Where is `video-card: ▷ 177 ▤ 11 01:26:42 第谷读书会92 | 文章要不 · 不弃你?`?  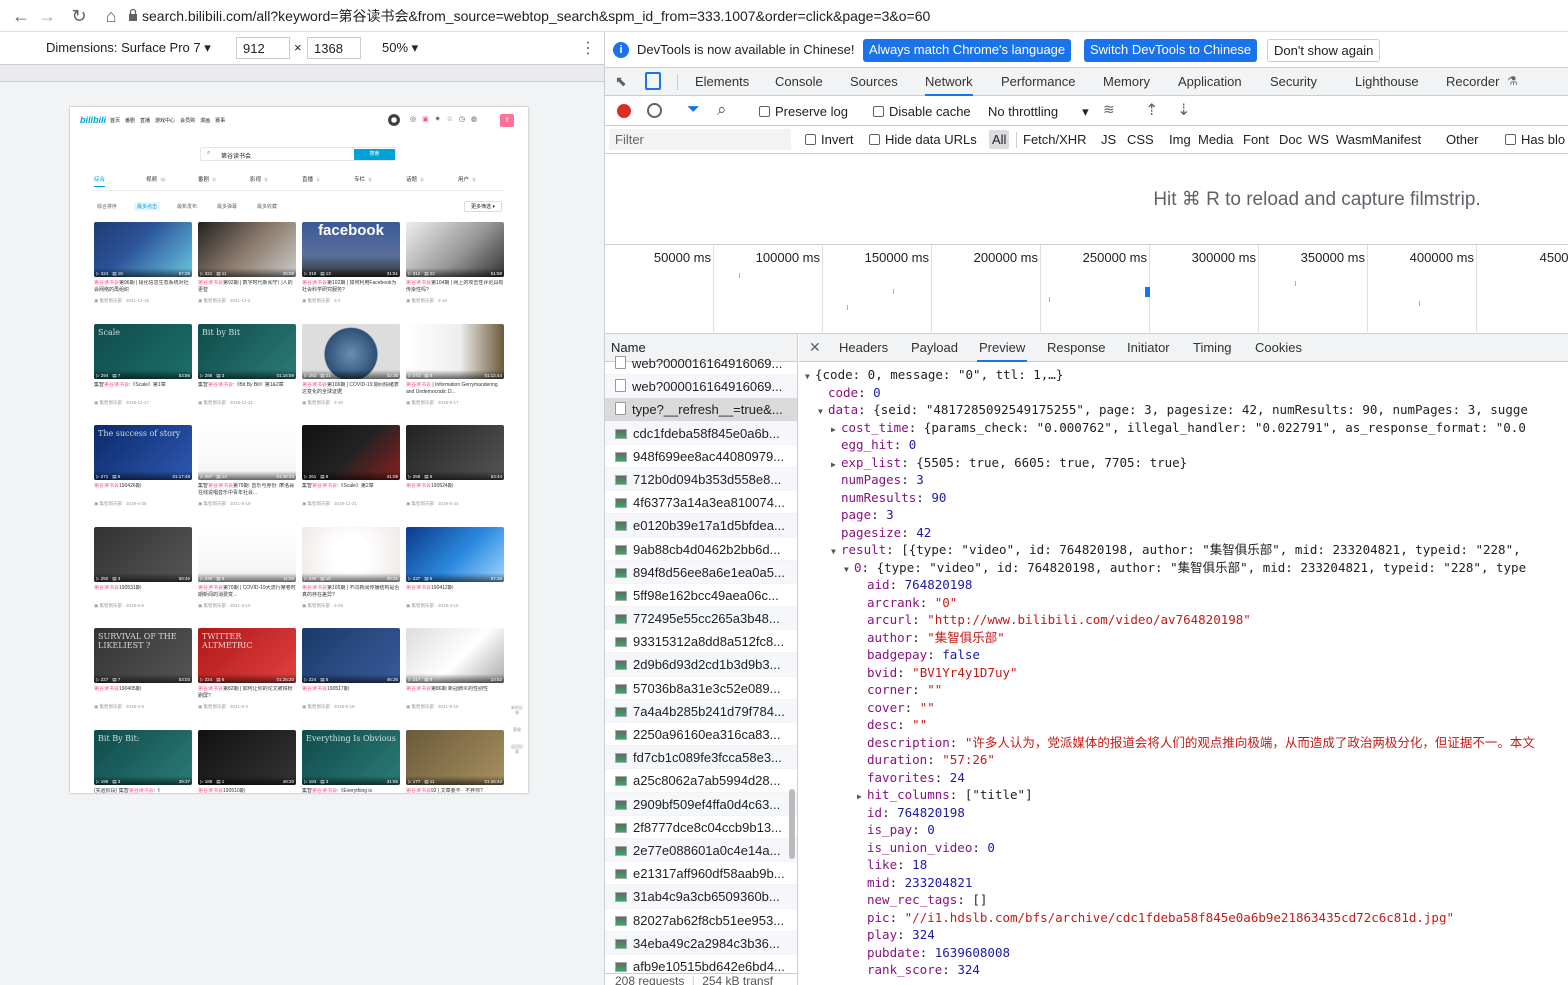
video-card: ▷ 177 ▤ 11 01:26:42 第谷读书会92 | 文章要不 · 不弃你? is located at coordinates (455, 761).